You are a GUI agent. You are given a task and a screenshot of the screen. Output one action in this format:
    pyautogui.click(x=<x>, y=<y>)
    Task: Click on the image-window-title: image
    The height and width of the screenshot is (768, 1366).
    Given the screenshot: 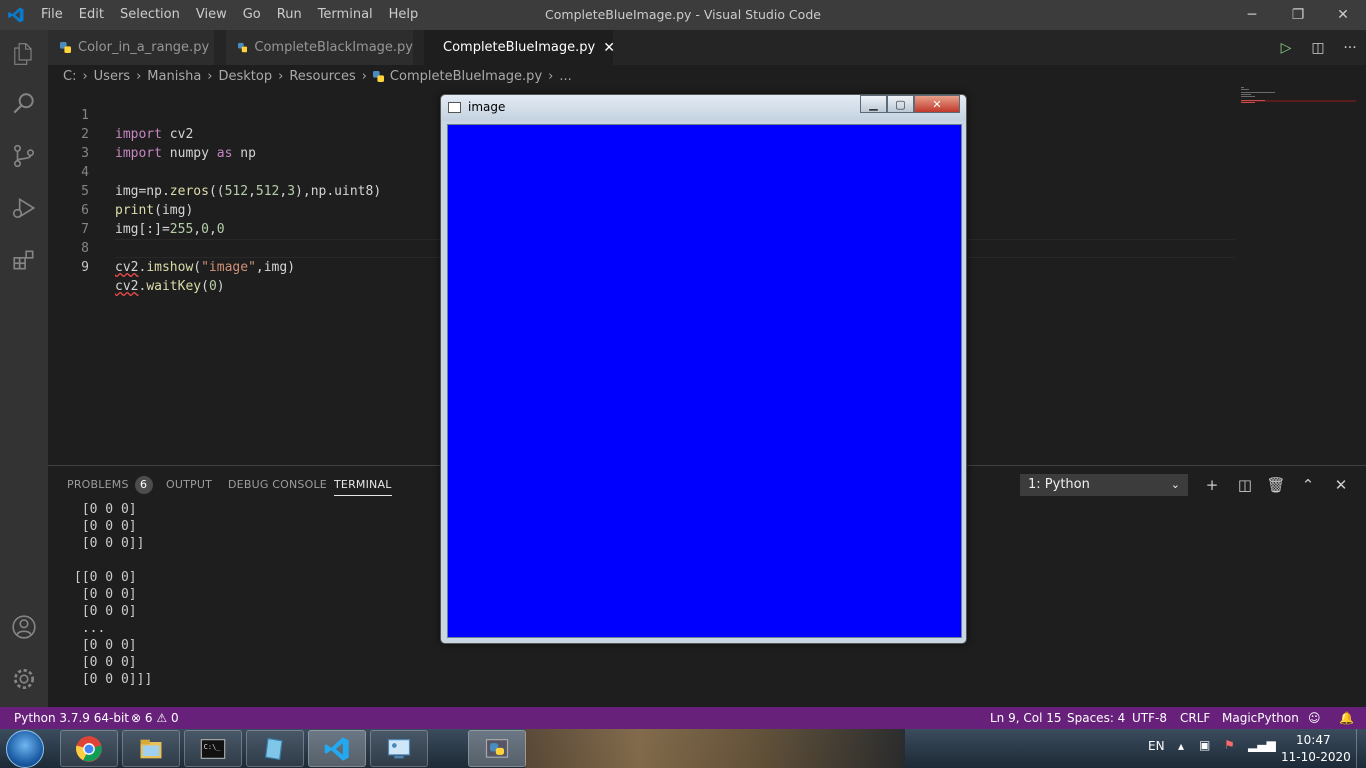 What is the action you would take?
    pyautogui.click(x=487, y=107)
    